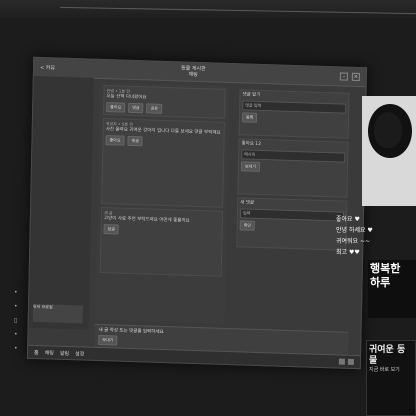 Image resolution: width=416 pixels, height=416 pixels. I want to click on stream-photo, so click(389, 151).